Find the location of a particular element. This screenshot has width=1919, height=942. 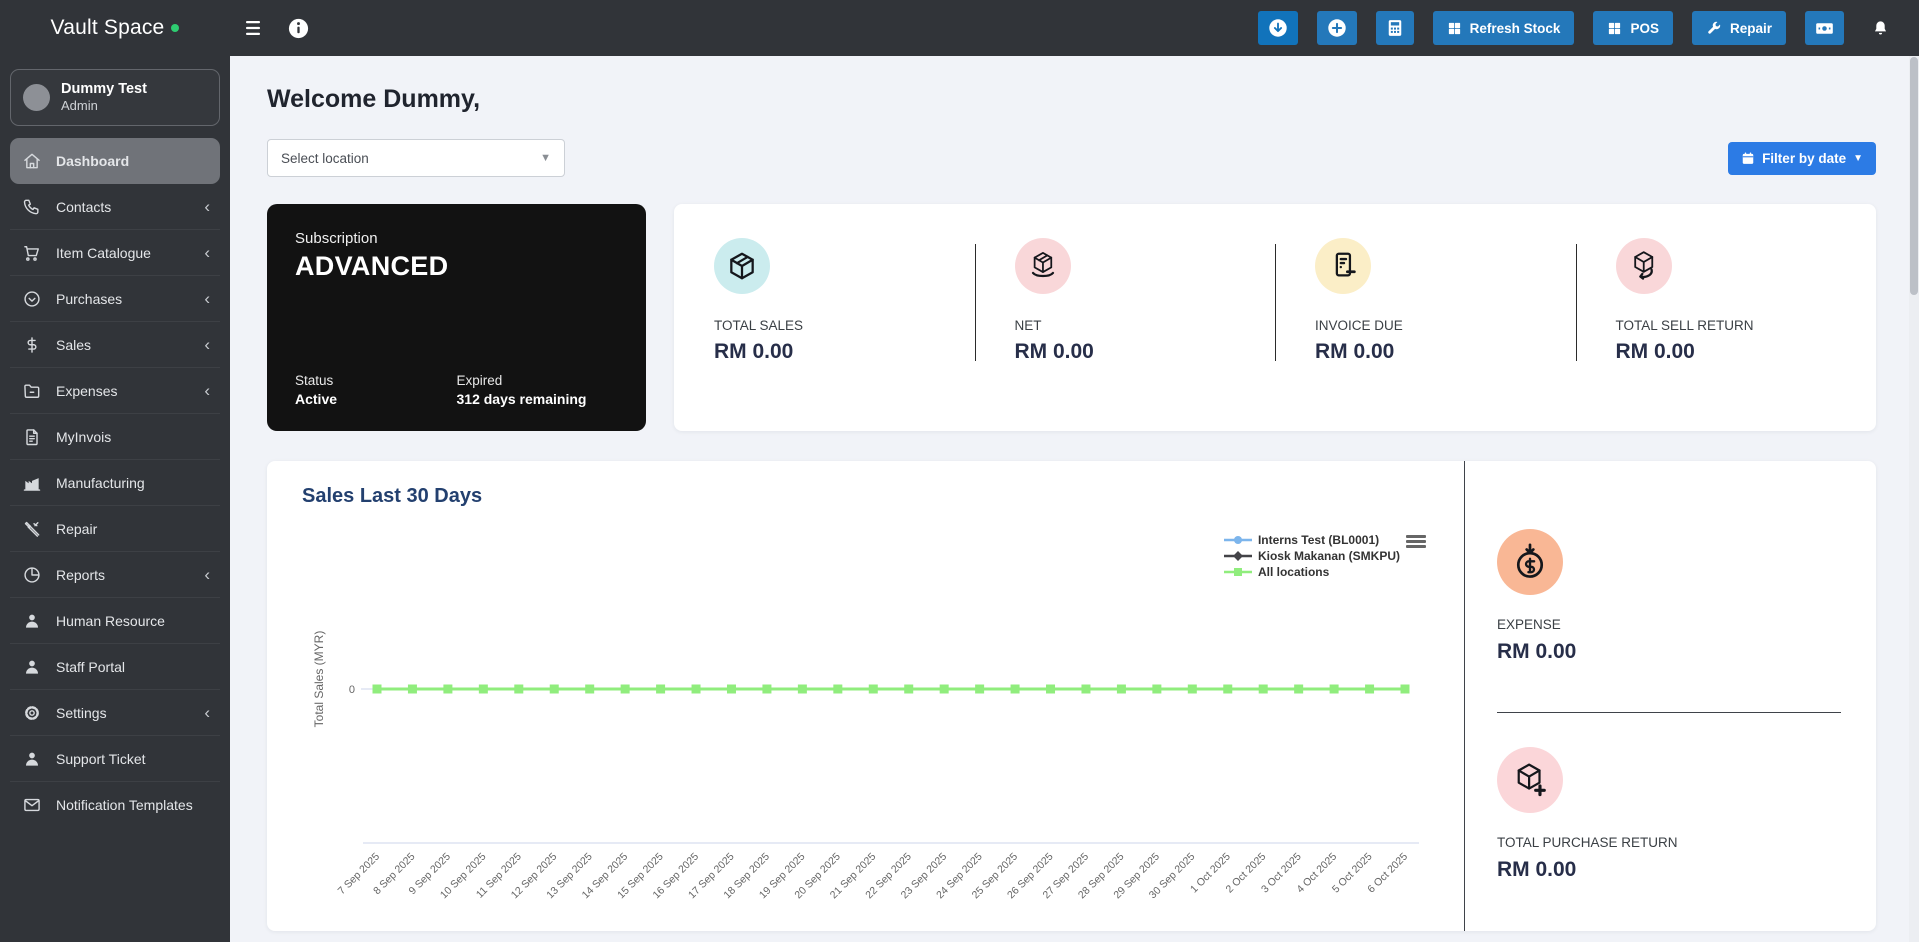

sidebar-item-dashboard: Dashboard is located at coordinates (115, 161).